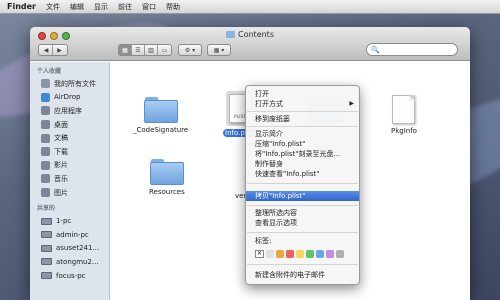 This screenshot has width=500, height=300. What do you see at coordinates (259, 254) in the screenshot?
I see `remove-tag-button: ✕` at bounding box center [259, 254].